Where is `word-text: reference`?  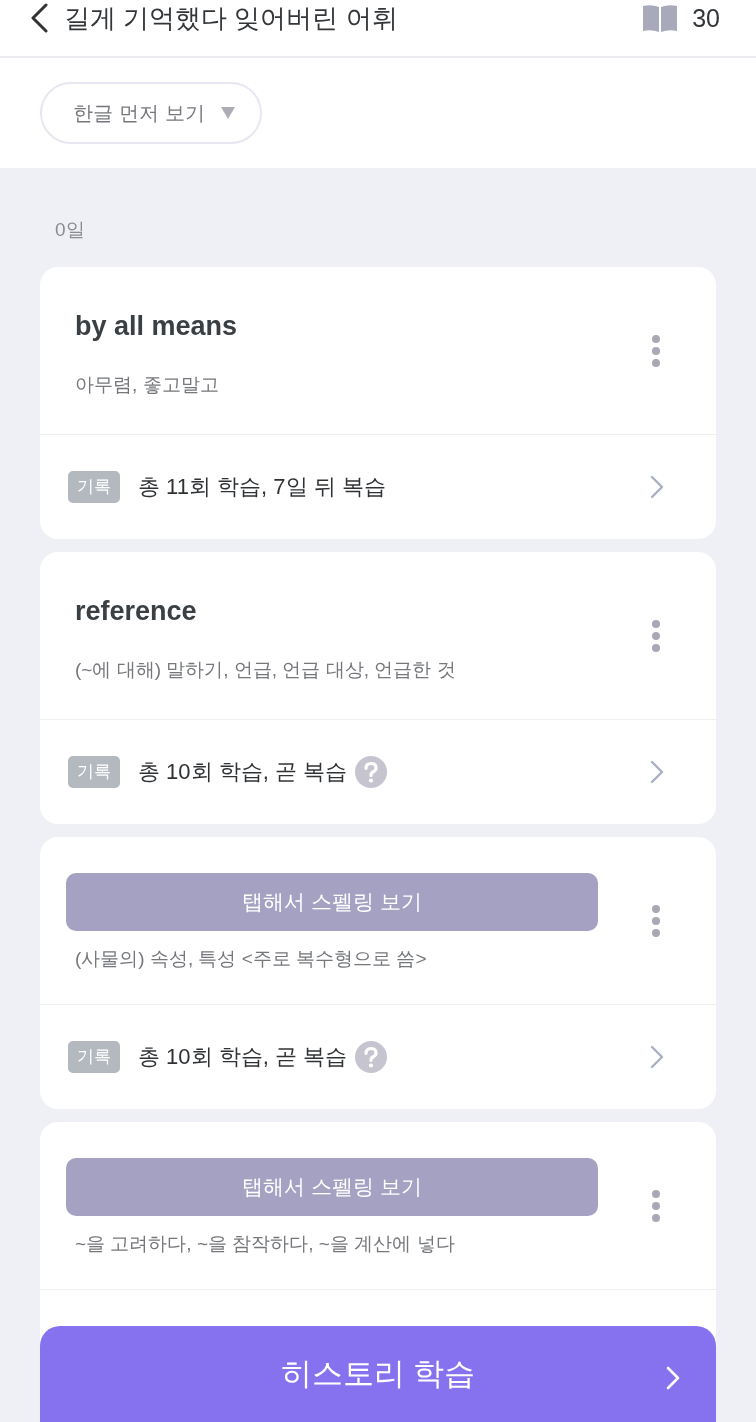
word-text: reference is located at coordinates (136, 611).